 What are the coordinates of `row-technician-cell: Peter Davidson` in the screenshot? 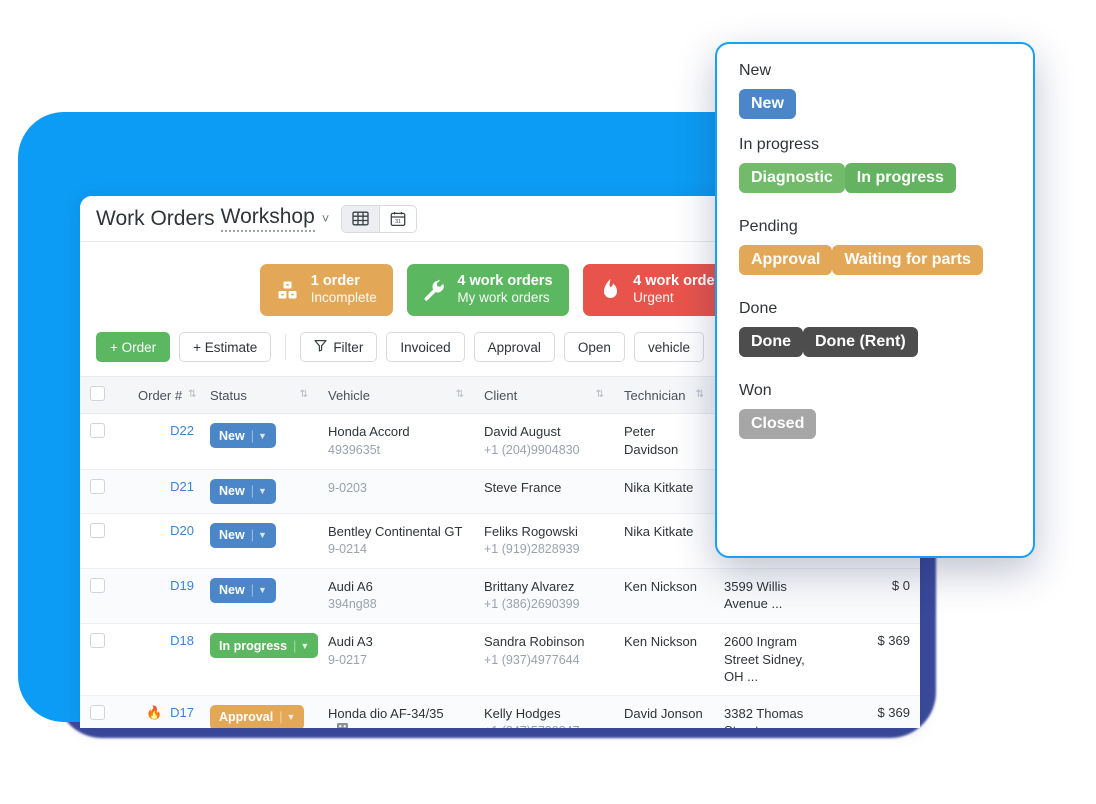 It's located at (664, 441).